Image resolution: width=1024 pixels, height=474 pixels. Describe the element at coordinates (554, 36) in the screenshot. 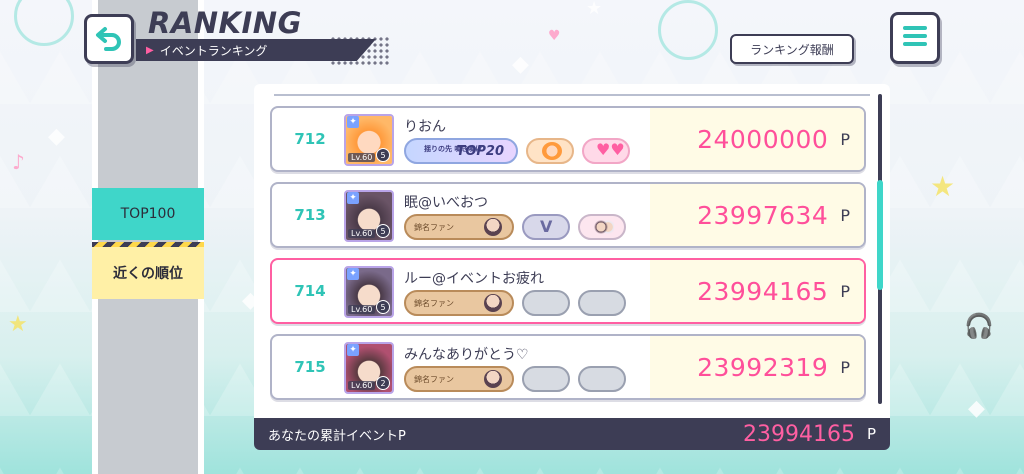

I see `heart-icon: ♥` at that location.